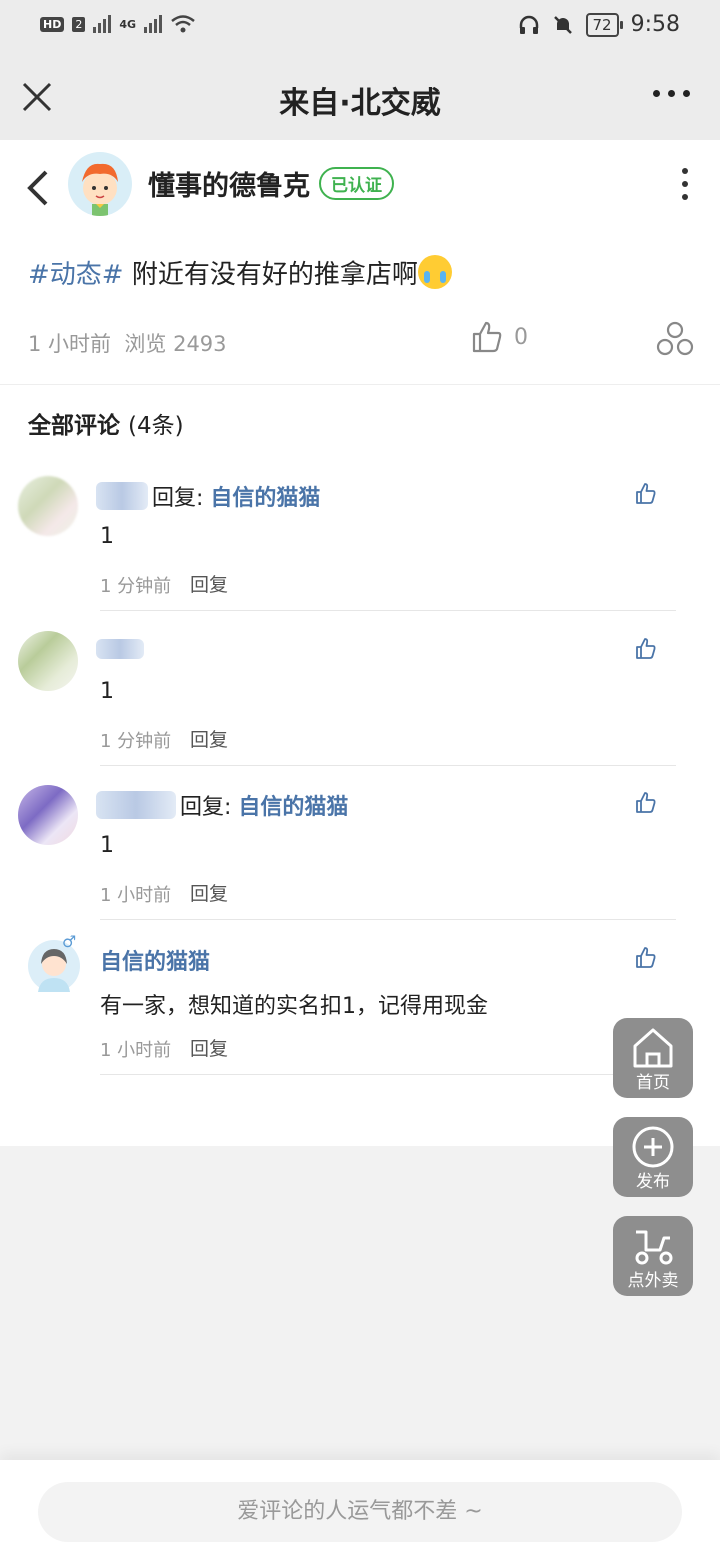  I want to click on battery-indicator: 72, so click(604, 24).